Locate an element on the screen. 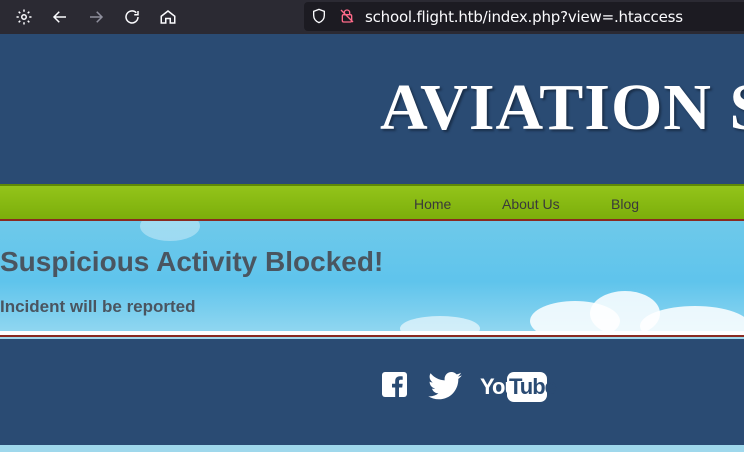  nav-blog: Blog is located at coordinates (625, 204).